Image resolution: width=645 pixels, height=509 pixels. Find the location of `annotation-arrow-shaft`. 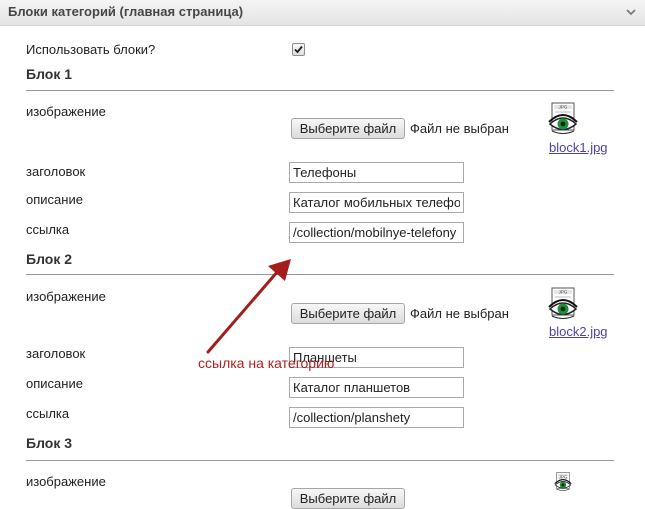

annotation-arrow-shaft is located at coordinates (243, 311).